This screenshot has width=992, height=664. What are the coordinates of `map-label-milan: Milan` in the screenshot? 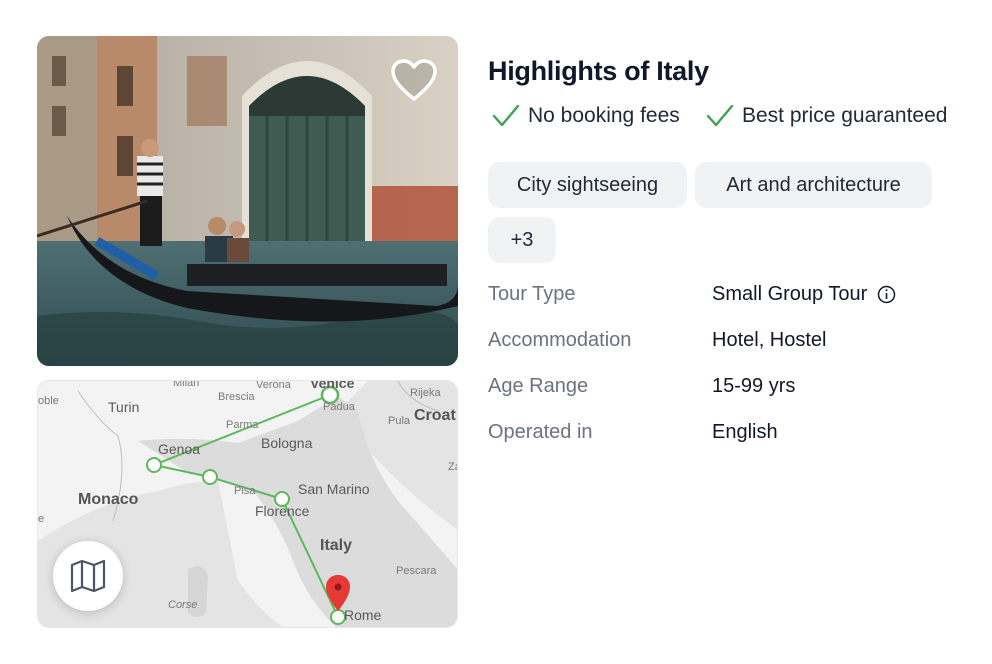 It's located at (186, 384).